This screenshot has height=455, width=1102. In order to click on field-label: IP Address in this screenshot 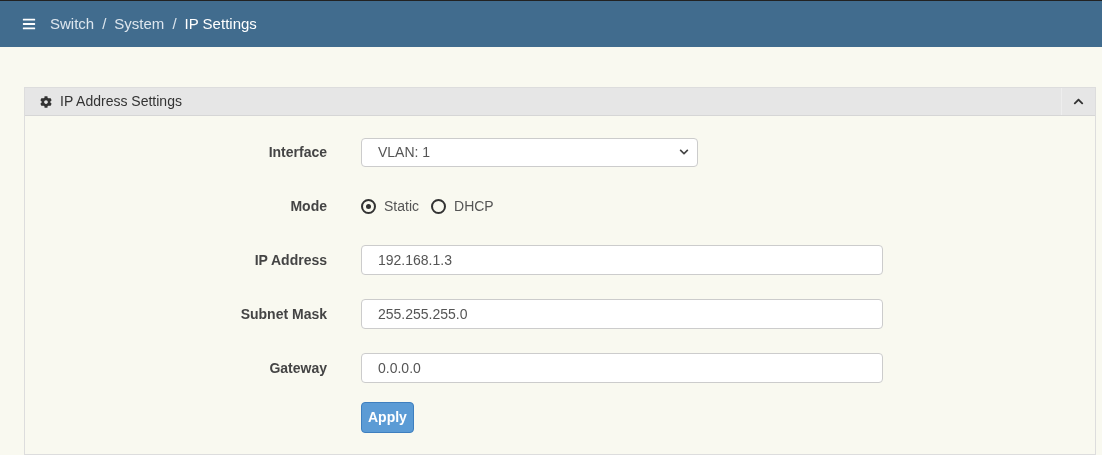, I will do `click(290, 260)`.